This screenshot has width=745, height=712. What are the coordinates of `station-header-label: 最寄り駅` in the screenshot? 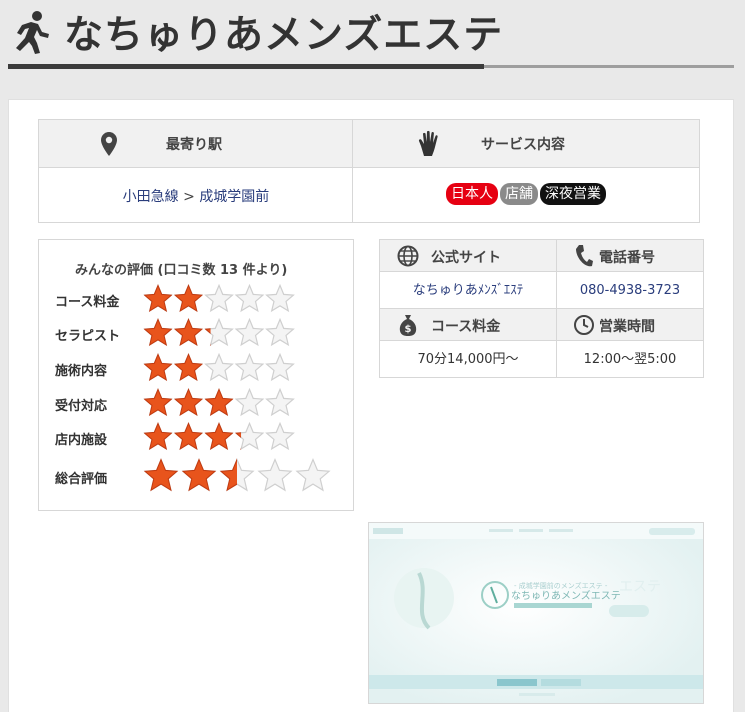 It's located at (194, 145).